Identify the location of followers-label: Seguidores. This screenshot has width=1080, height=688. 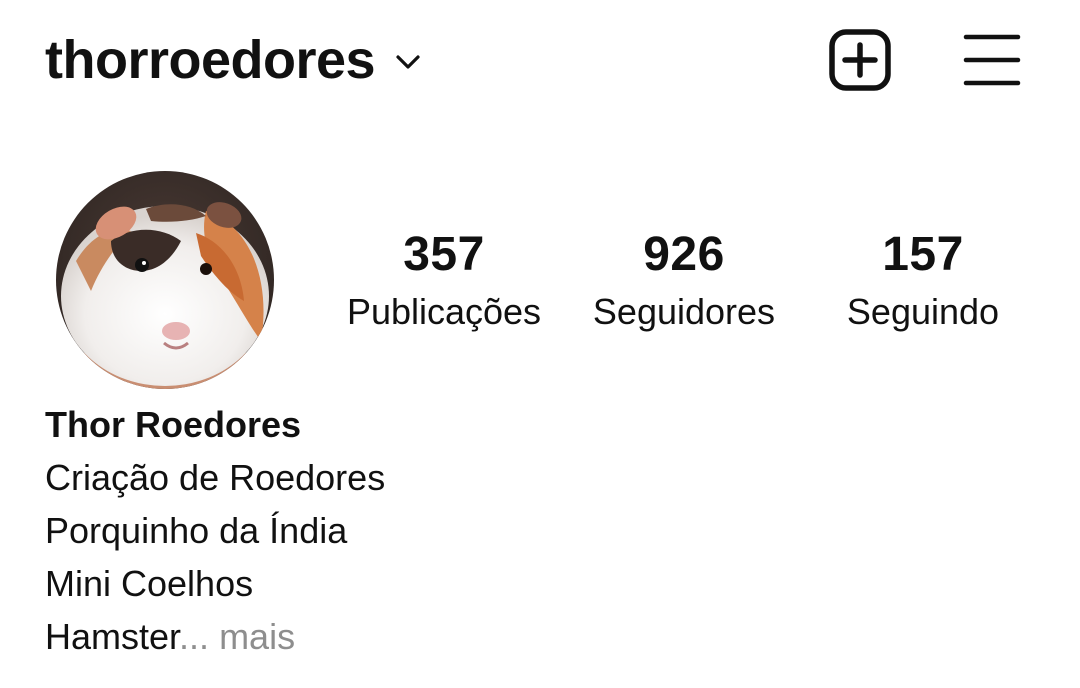
(684, 311).